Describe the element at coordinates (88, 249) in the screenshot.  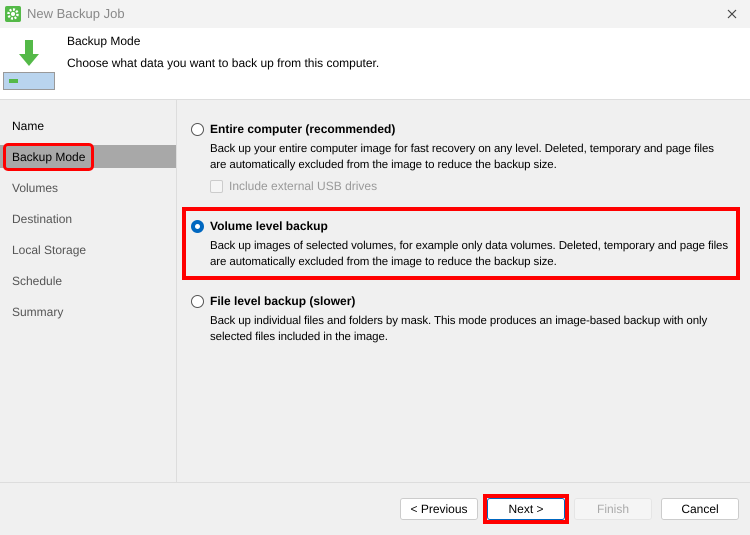
I see `sidebar-item: Local Storage` at that location.